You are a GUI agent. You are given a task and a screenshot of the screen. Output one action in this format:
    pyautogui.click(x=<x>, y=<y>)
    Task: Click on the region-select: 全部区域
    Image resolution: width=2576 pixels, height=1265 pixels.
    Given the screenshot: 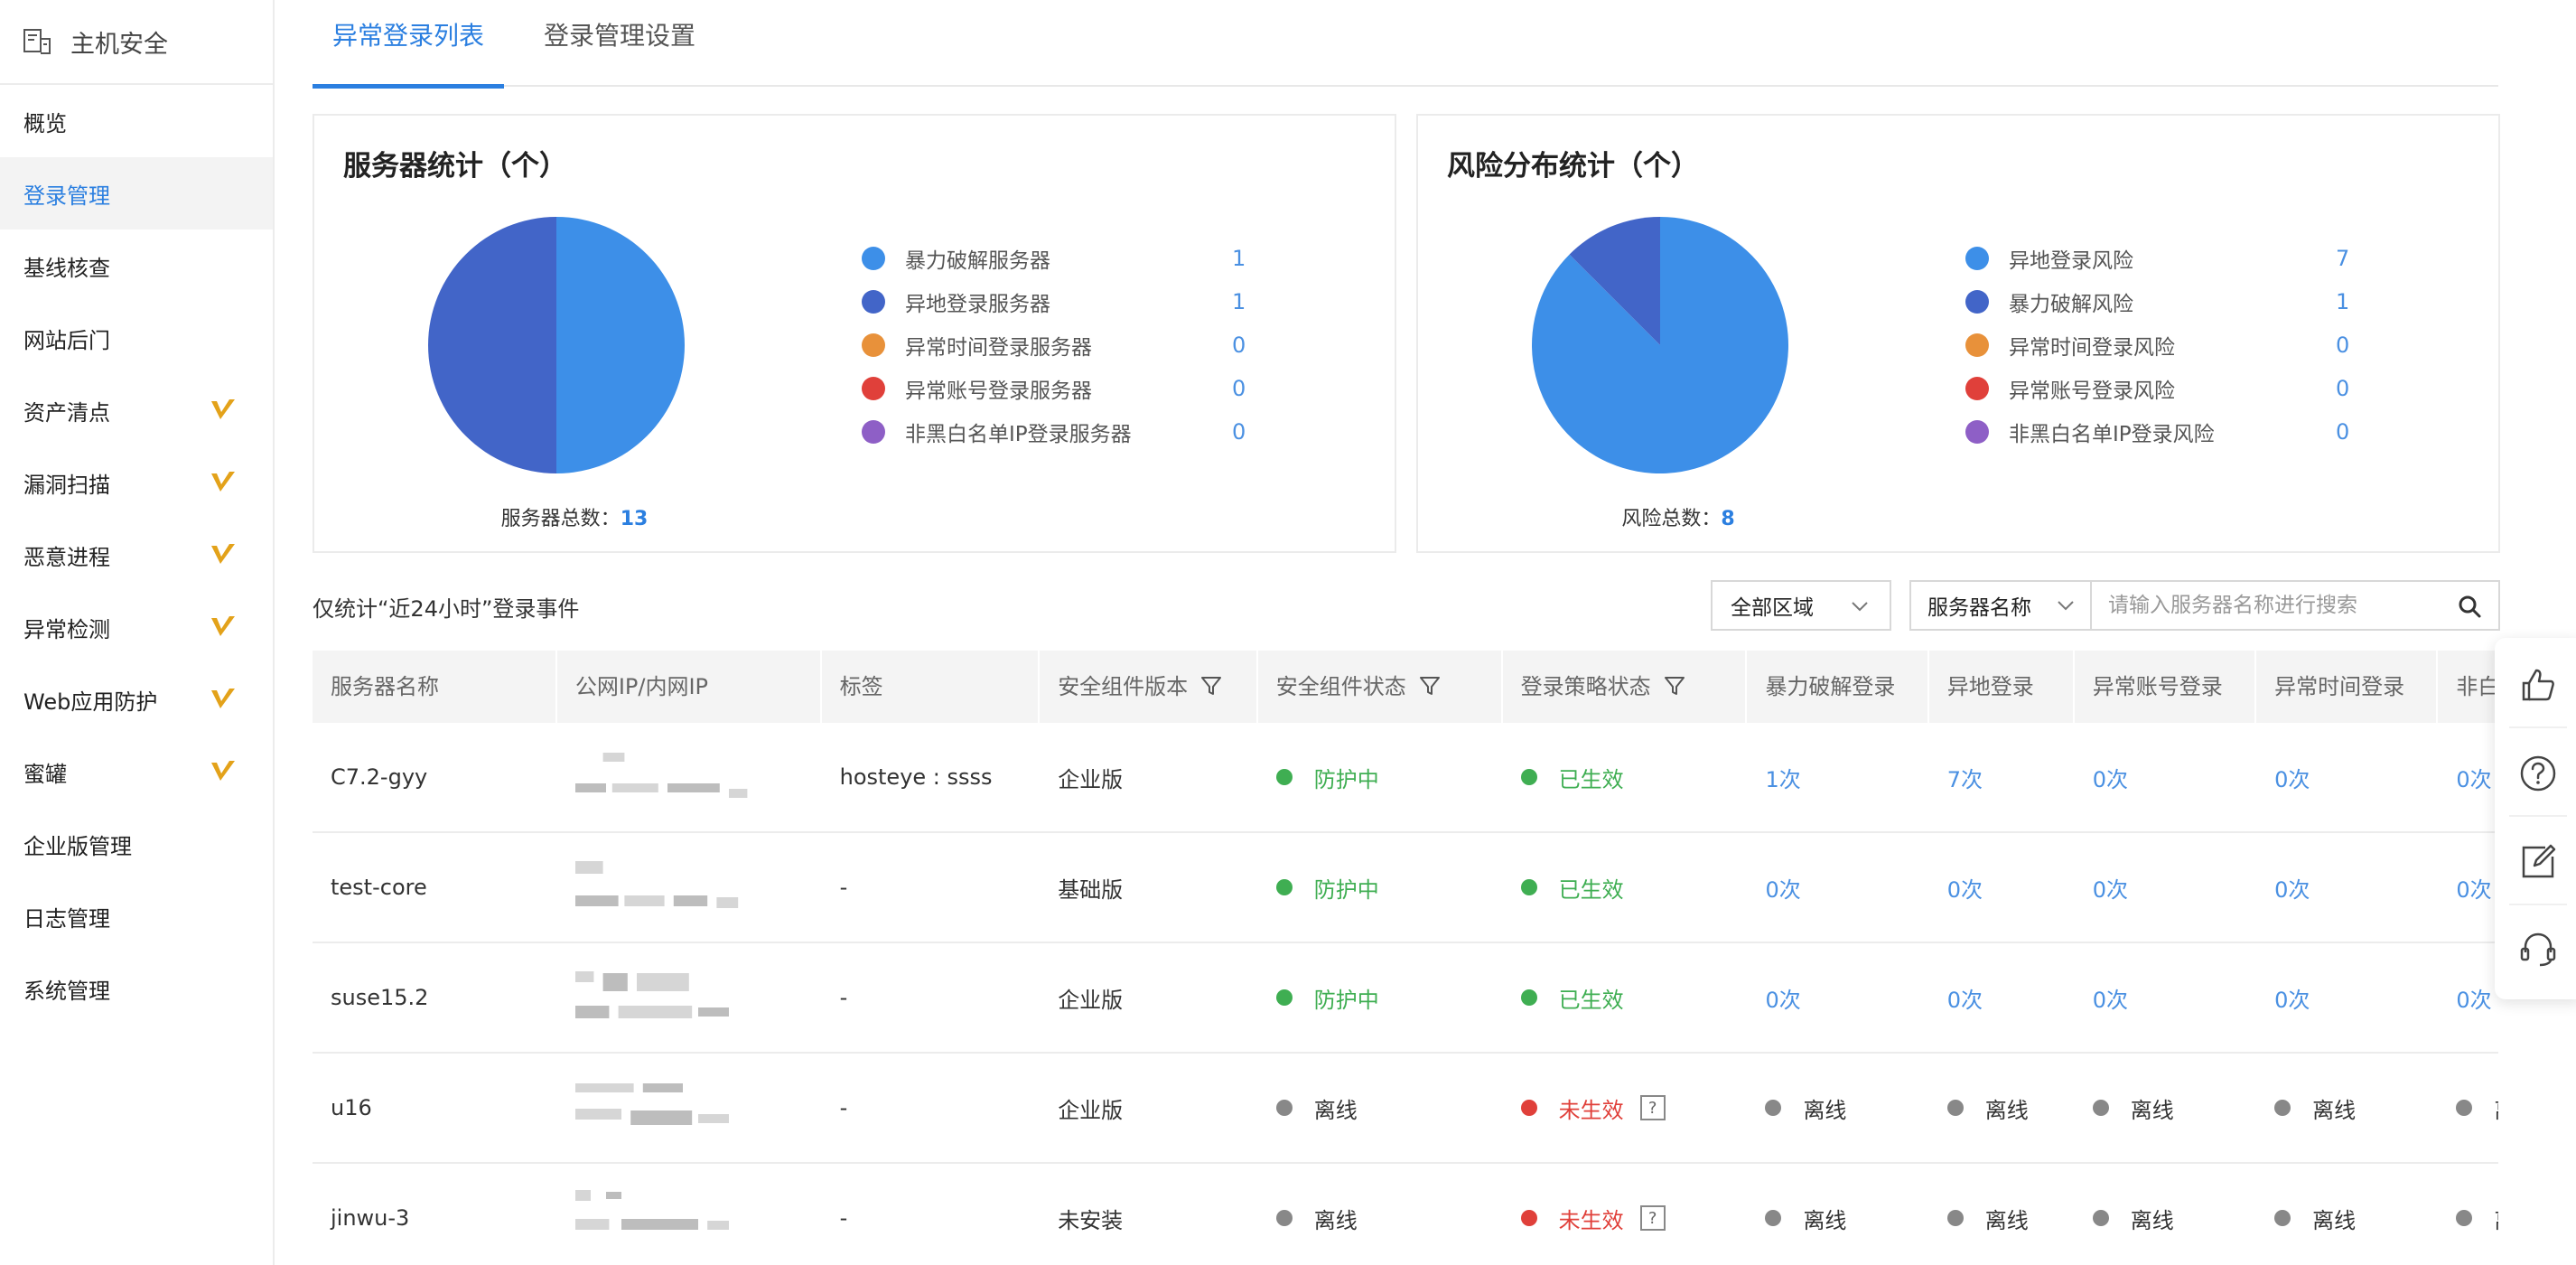 What is the action you would take?
    pyautogui.click(x=1801, y=605)
    